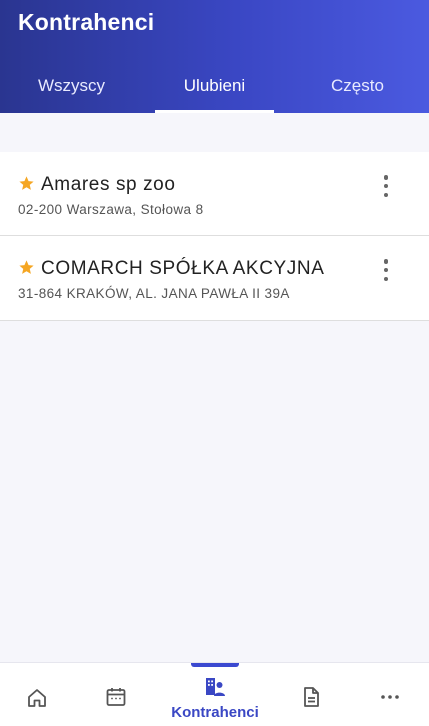  I want to click on nav-calendar, so click(116, 694).